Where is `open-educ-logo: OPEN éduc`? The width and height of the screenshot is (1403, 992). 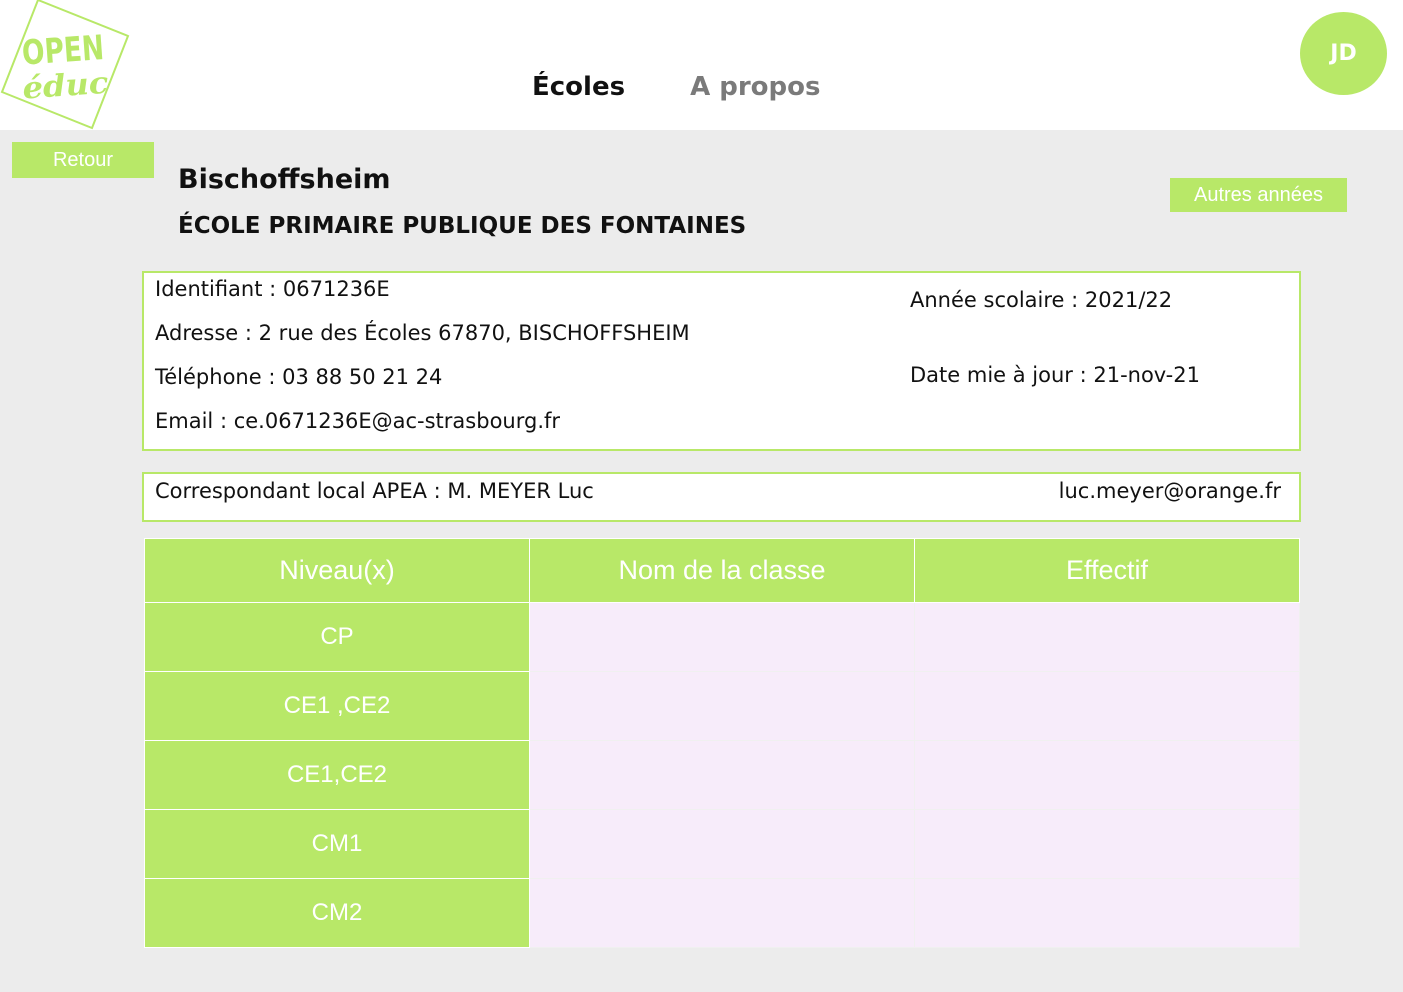
open-educ-logo: OPEN éduc is located at coordinates (67, 65).